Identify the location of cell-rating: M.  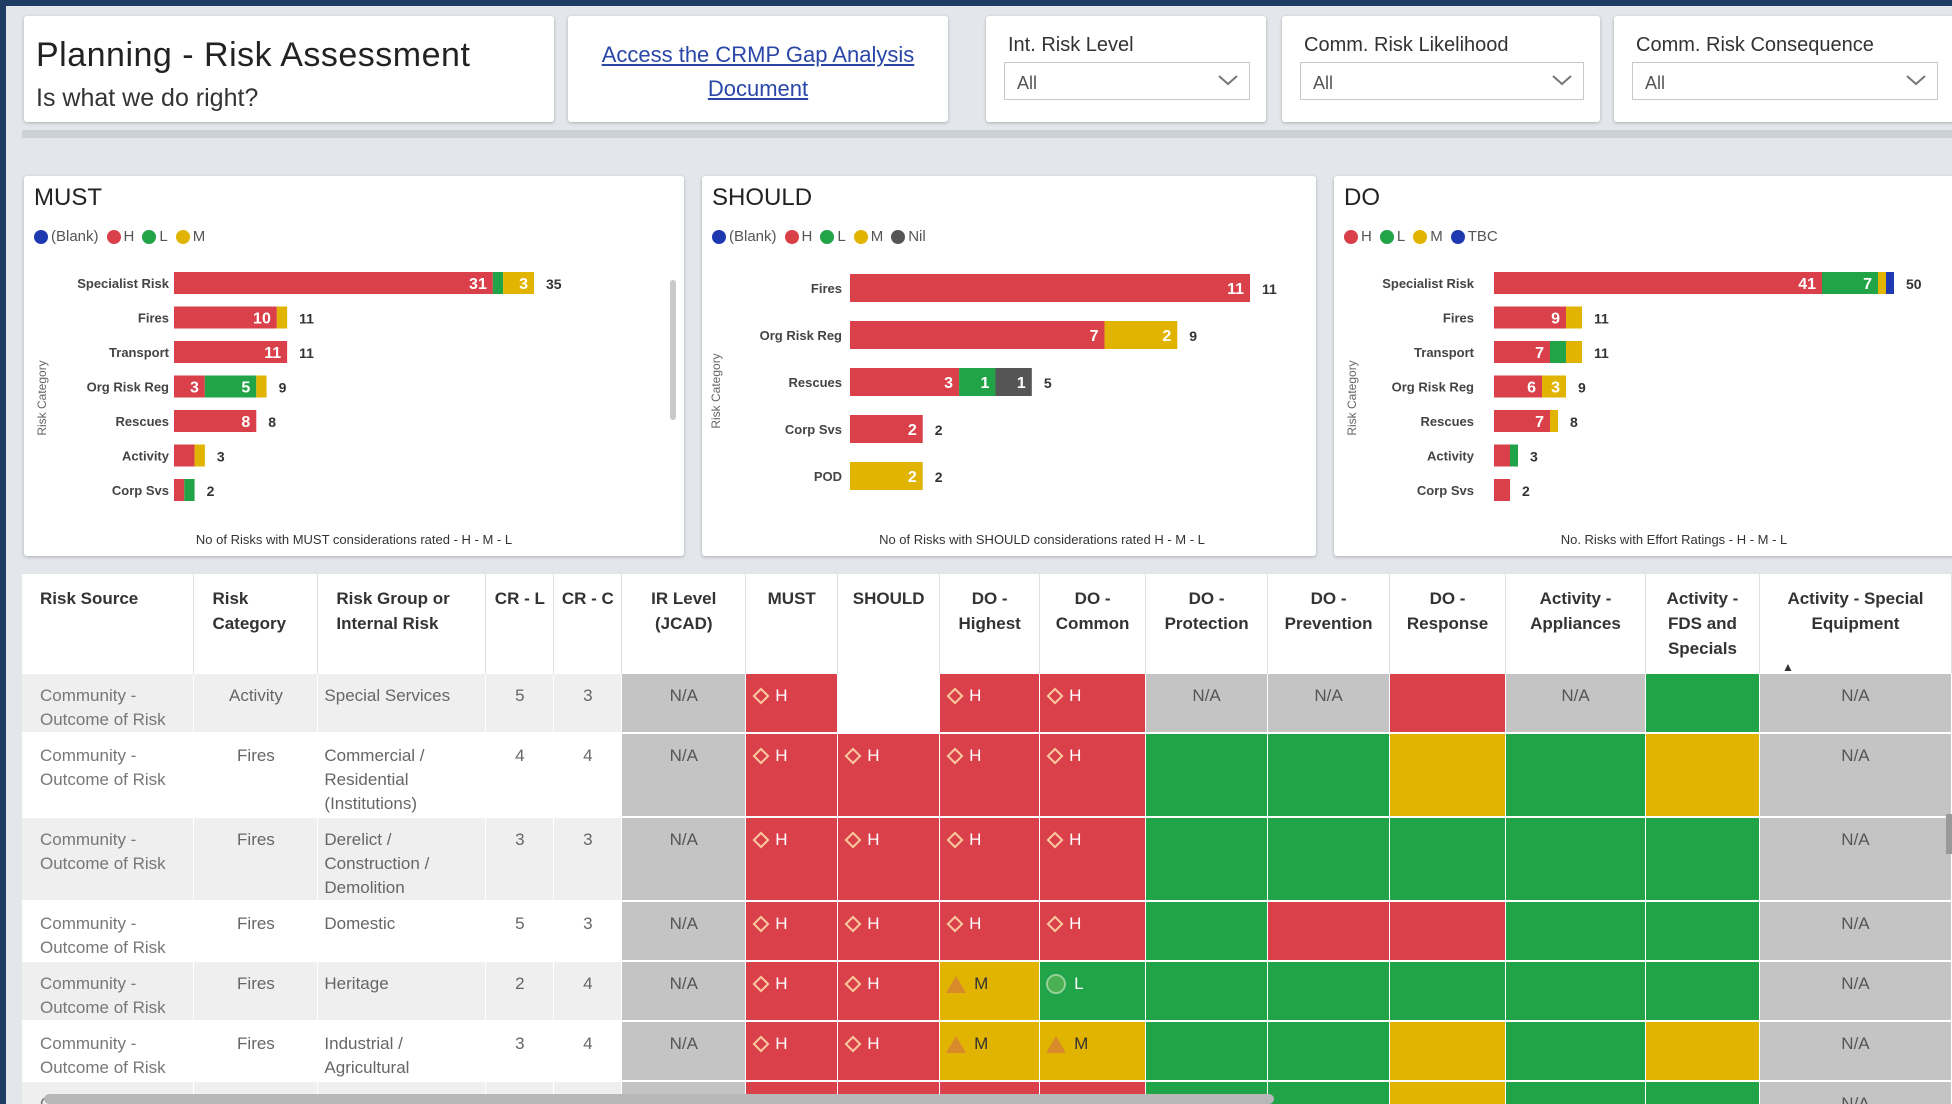
(990, 991).